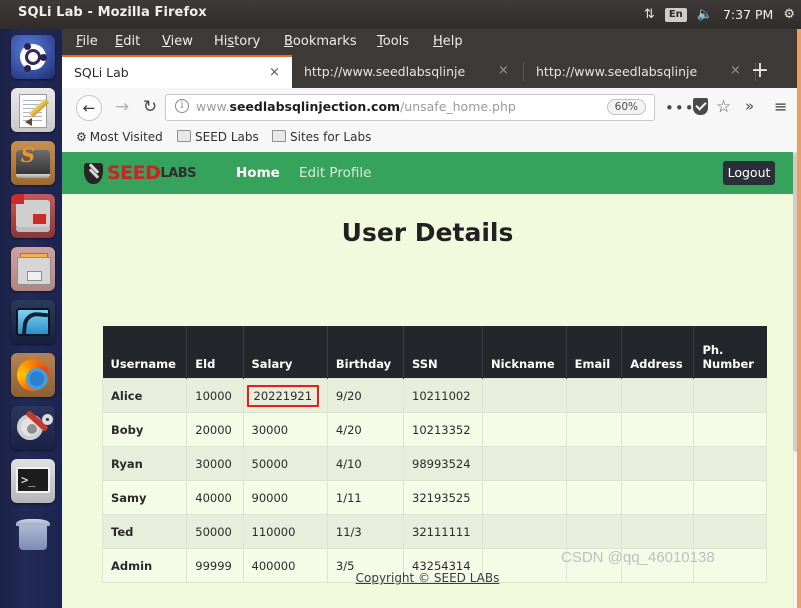 This screenshot has width=801, height=608. I want to click on column-phone: Ph. Number, so click(730, 352).